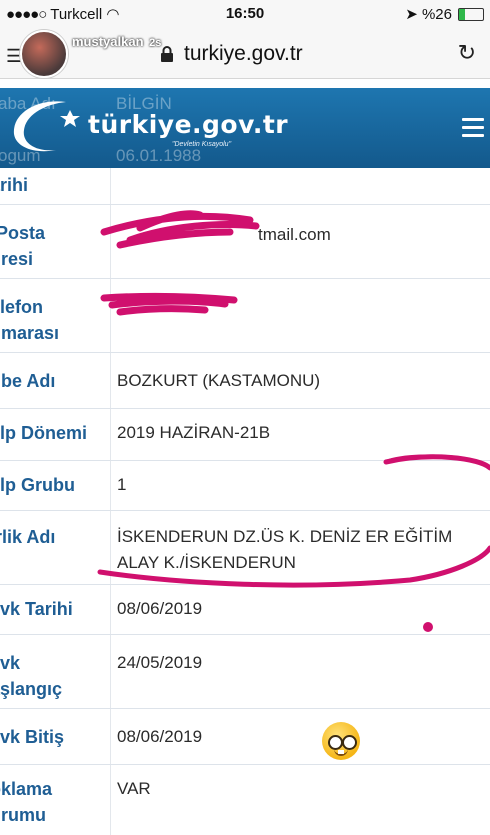  Describe the element at coordinates (285, 536) in the screenshot. I see `row-value: İSKENDERUN DZ.ÜS K. DENİZ ER EĞİTİM` at that location.